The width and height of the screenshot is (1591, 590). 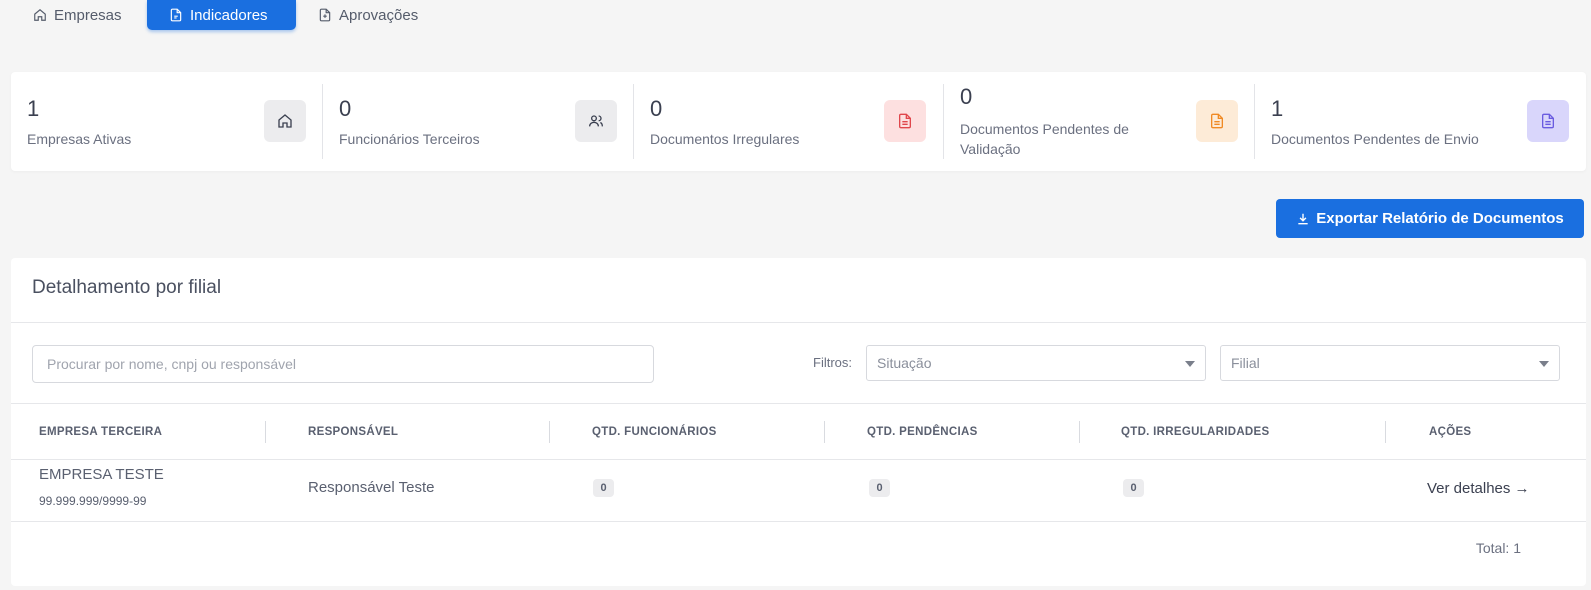 I want to click on responsavel-name: Responsável Teste, so click(x=371, y=487).